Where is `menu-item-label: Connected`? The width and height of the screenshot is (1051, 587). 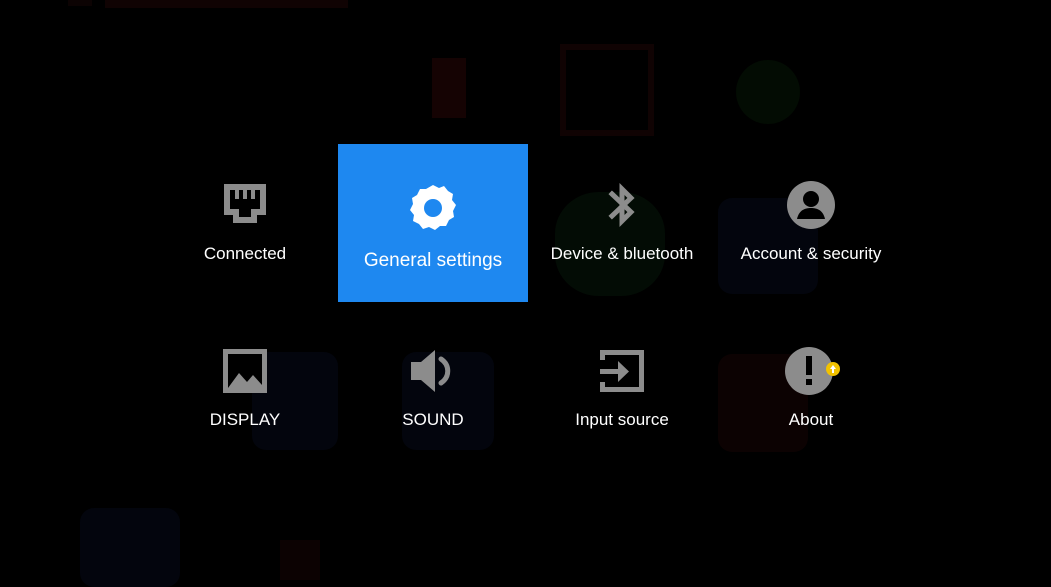
menu-item-label: Connected is located at coordinates (245, 253).